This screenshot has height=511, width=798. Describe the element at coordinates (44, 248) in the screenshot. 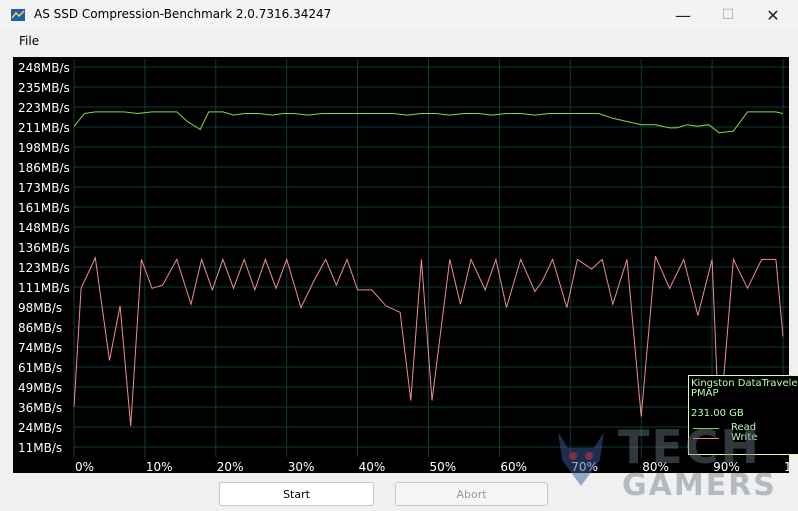

I see `y-tick-label: 136MB/s` at that location.